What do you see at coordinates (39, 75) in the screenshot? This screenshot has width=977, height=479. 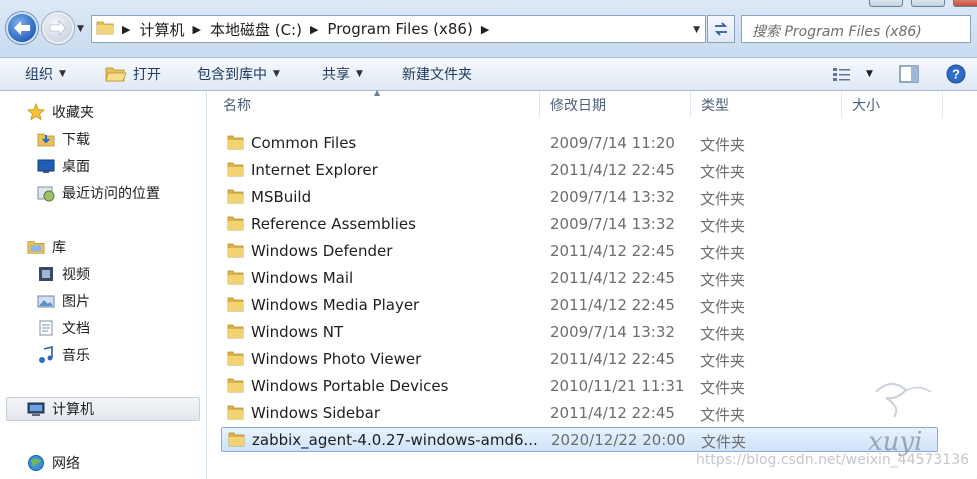 I see `organize-label: 组织` at bounding box center [39, 75].